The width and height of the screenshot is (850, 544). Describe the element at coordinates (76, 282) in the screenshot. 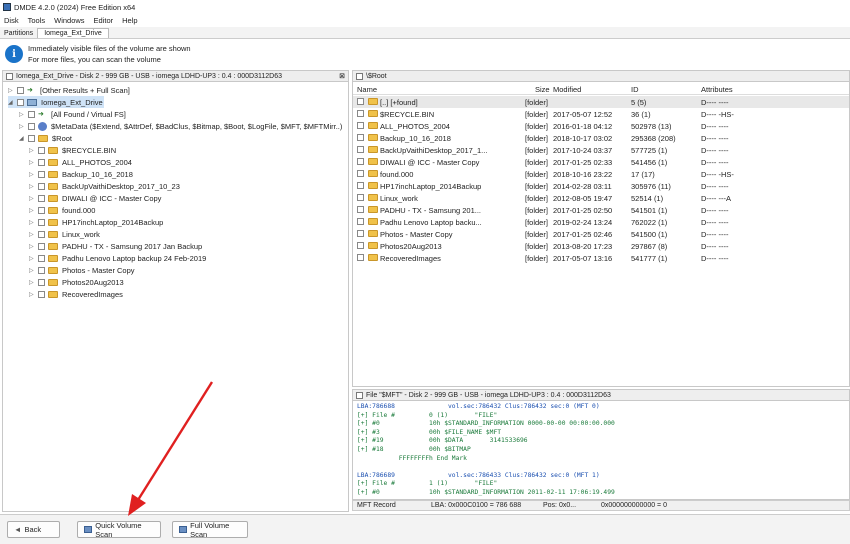

I see `tree-item: ▷ Photos20Aug2013` at that location.